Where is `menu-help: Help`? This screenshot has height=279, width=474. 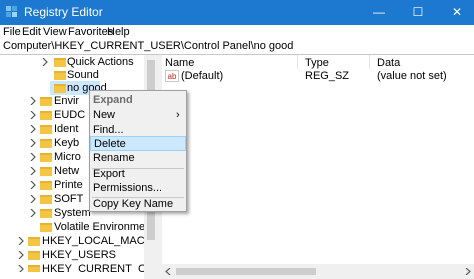 menu-help: Help is located at coordinates (118, 32).